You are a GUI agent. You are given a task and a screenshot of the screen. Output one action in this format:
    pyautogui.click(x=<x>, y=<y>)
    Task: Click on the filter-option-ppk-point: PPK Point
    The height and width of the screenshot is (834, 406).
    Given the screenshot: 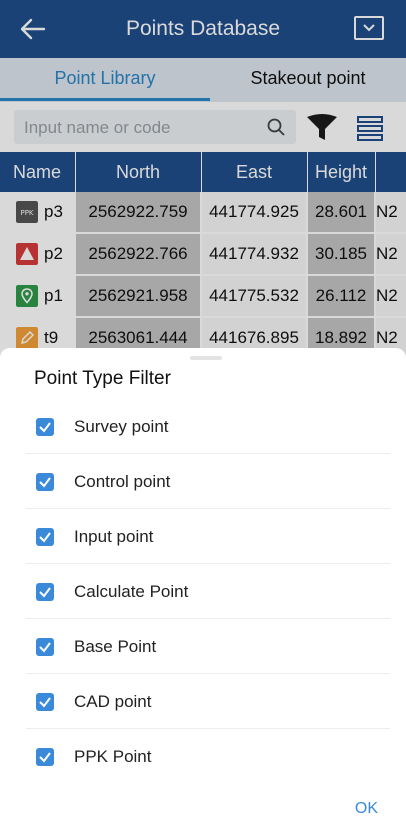 What is the action you would take?
    pyautogui.click(x=208, y=757)
    